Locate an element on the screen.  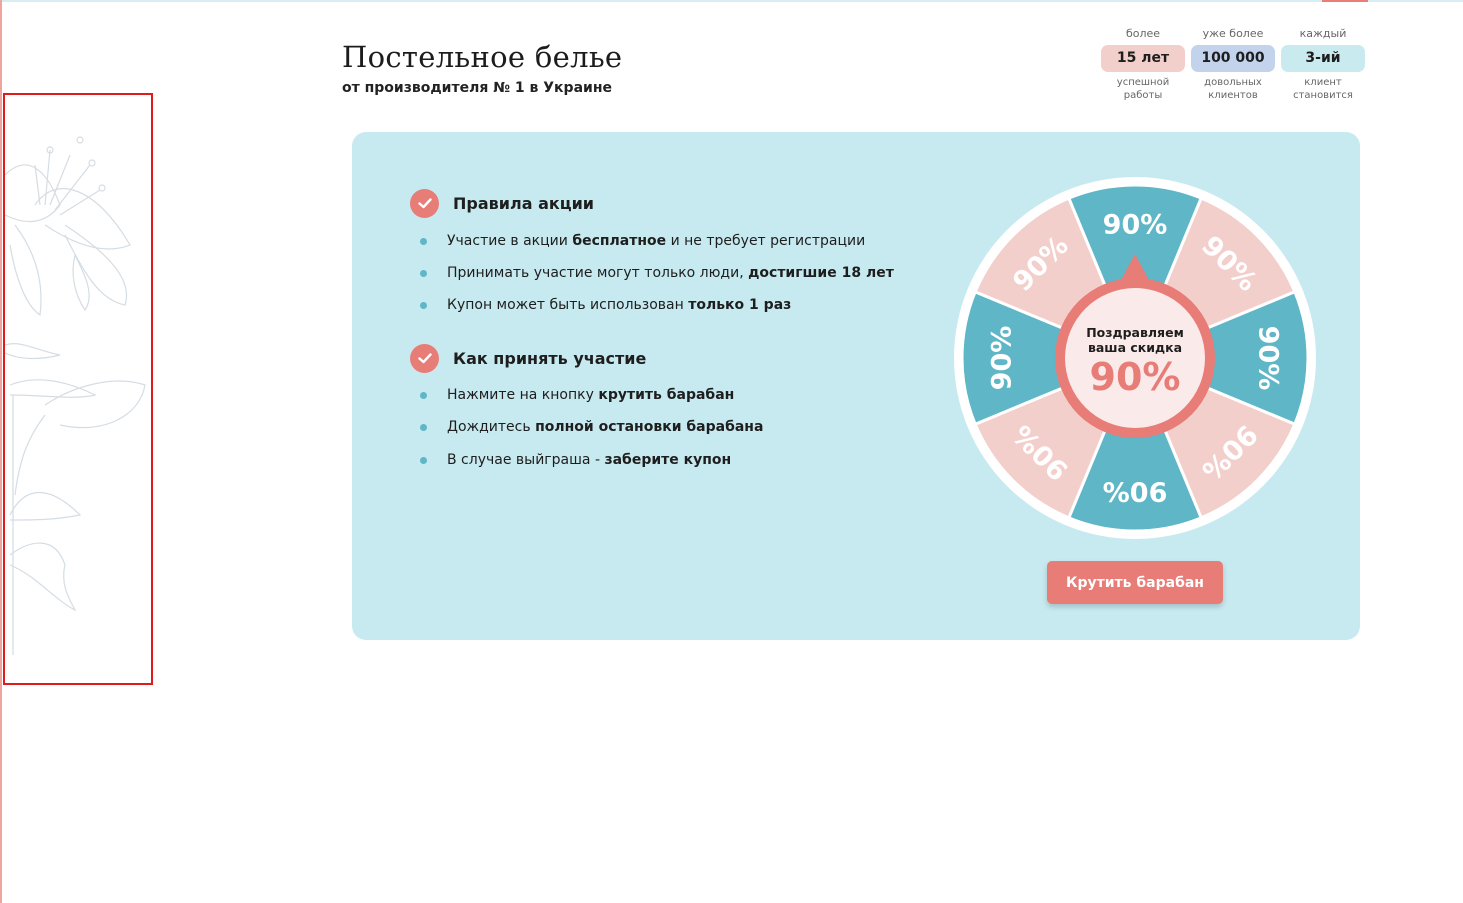
stat-years-caption-line2: работы is located at coordinates (1143, 95).